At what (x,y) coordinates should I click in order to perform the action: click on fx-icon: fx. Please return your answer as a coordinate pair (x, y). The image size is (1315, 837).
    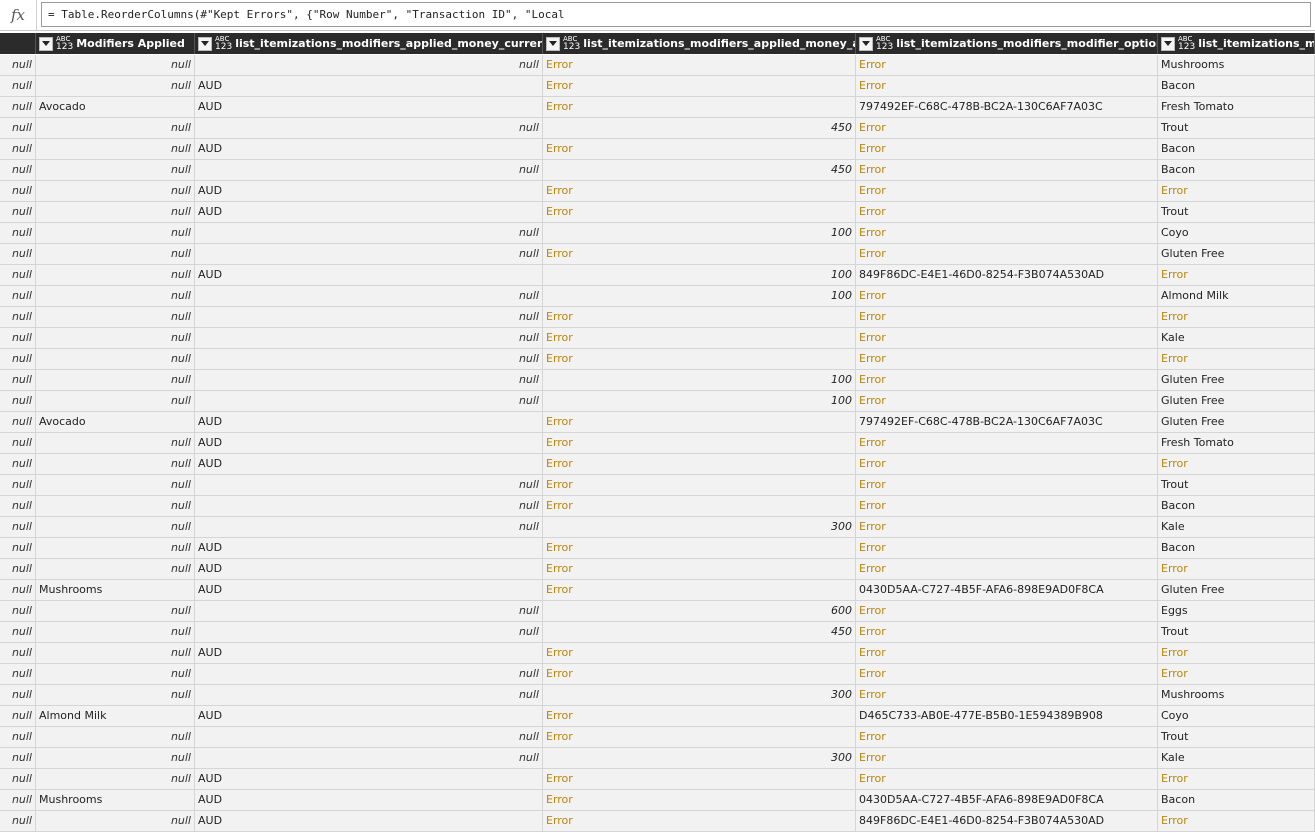
    Looking at the image, I should click on (18, 15).